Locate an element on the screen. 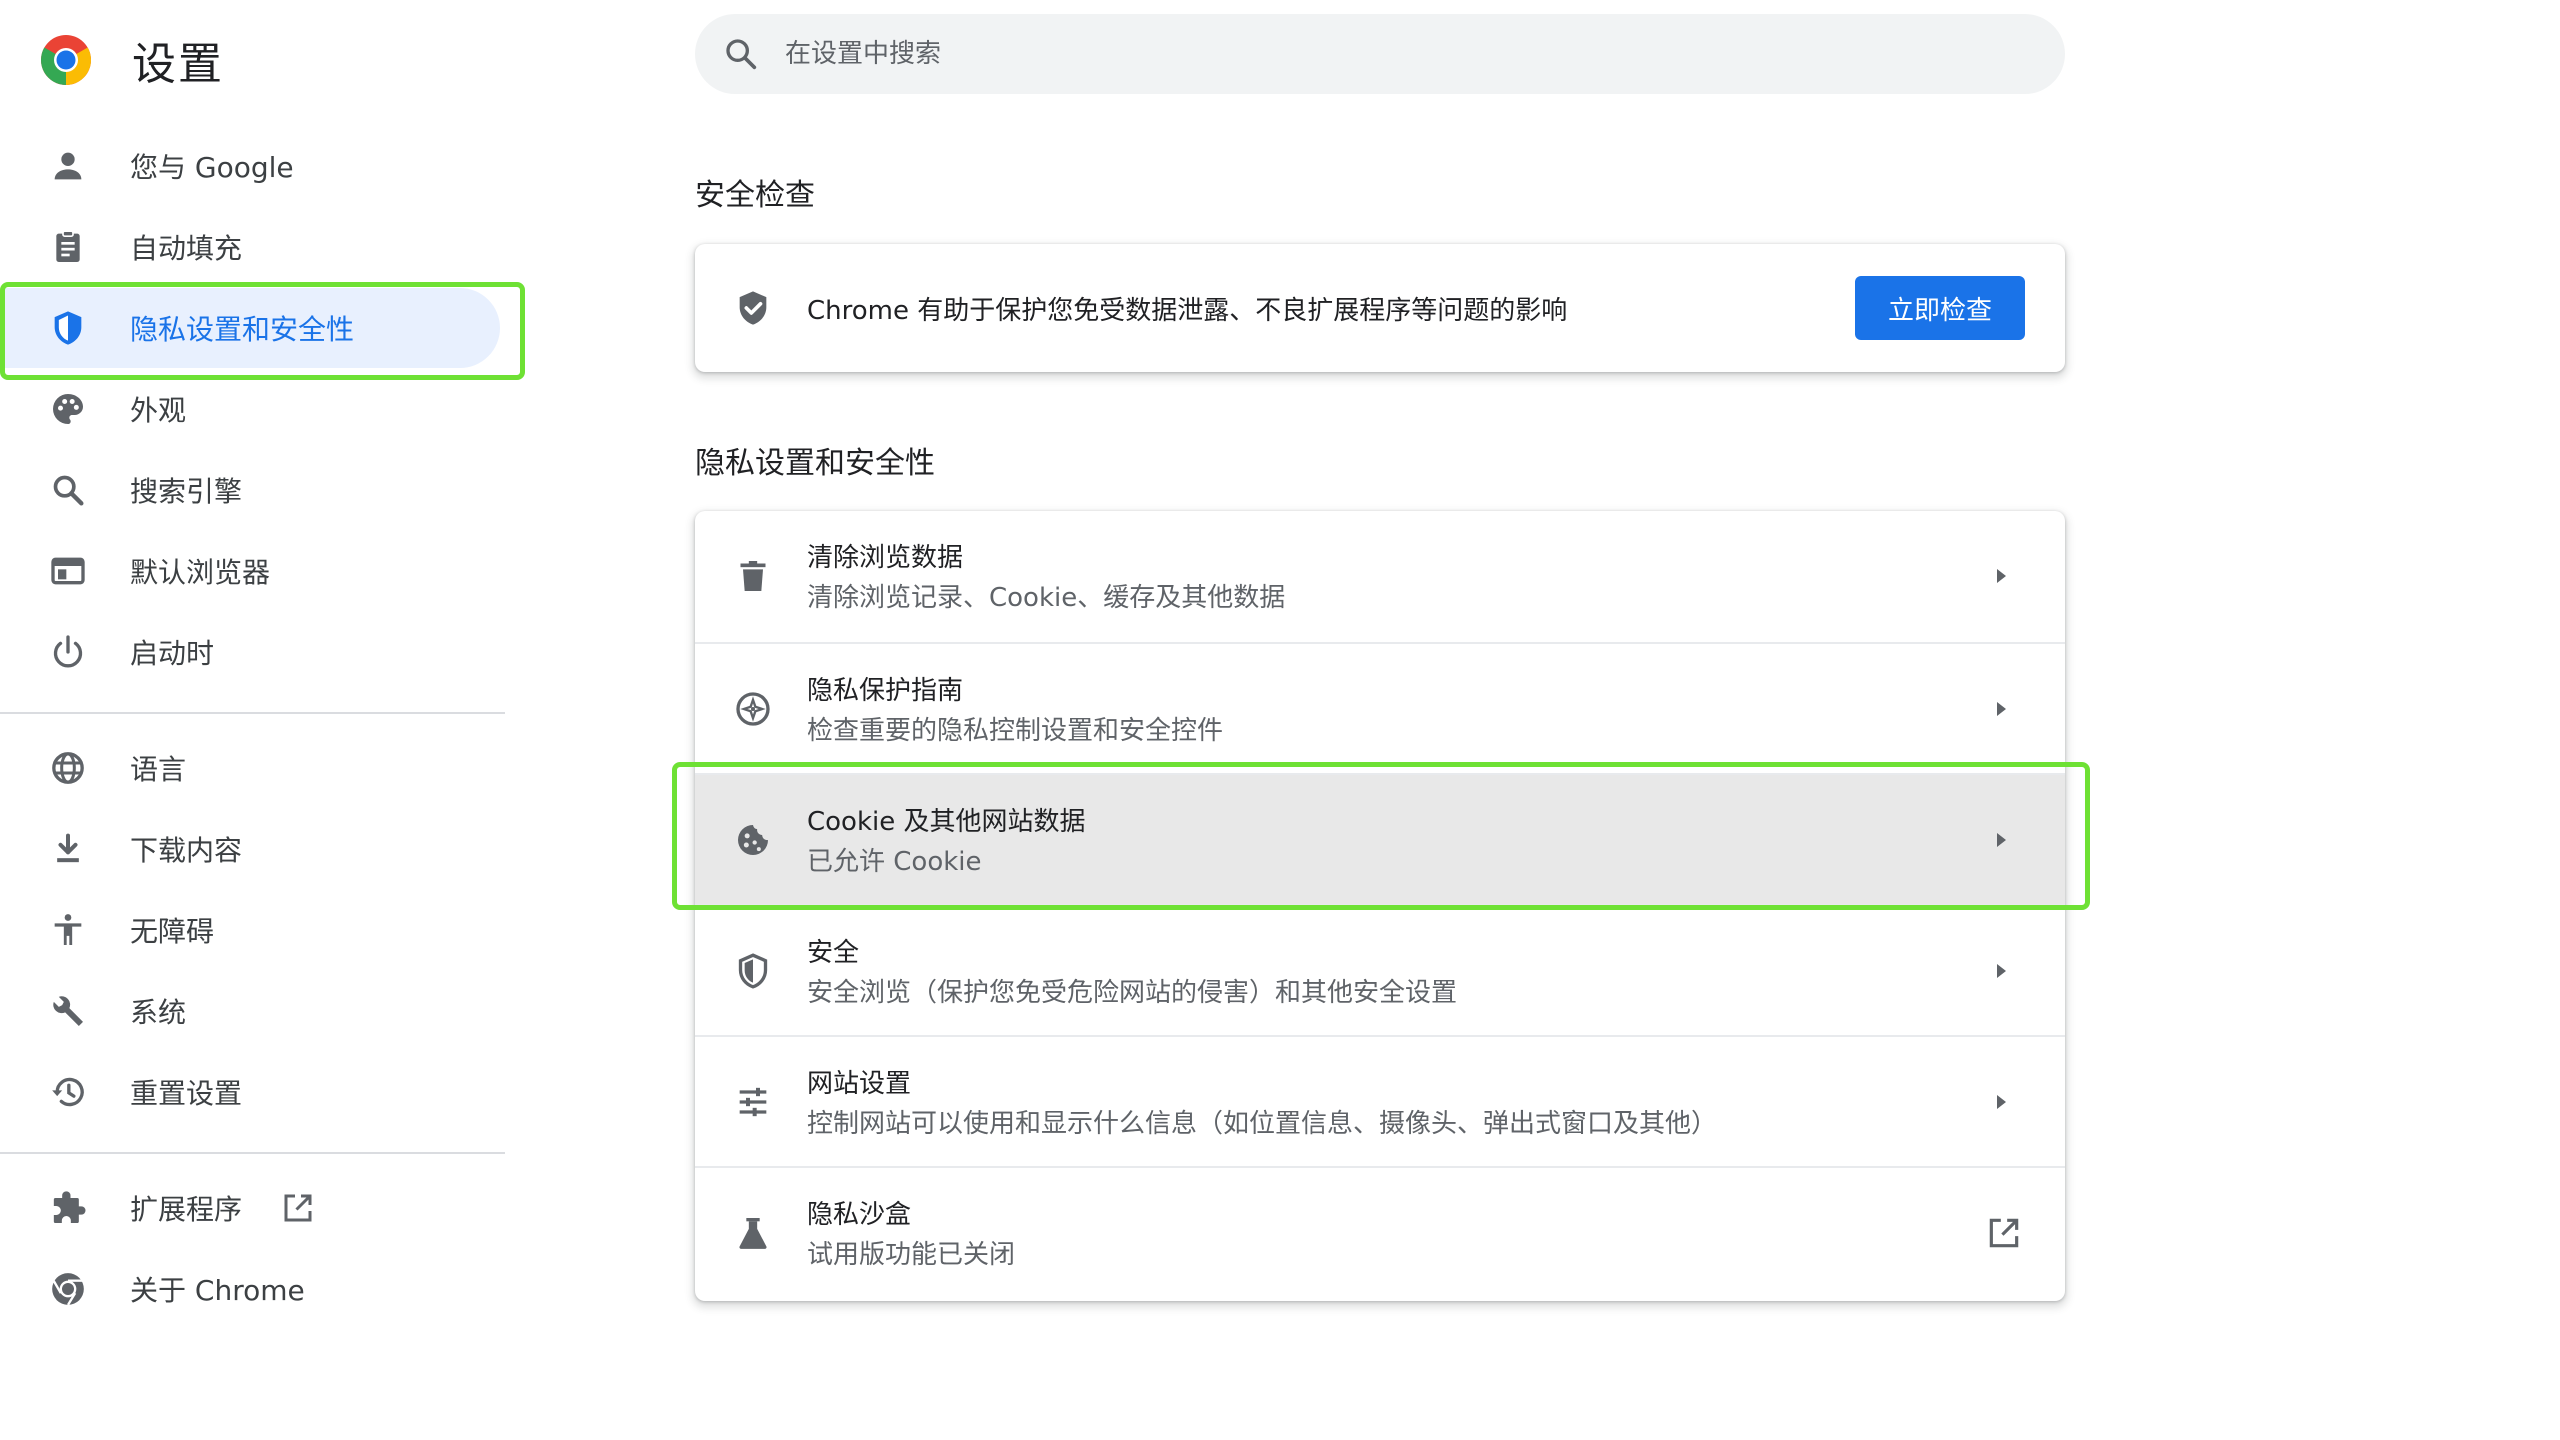  sidebar-item-label: 您与 Google is located at coordinates (212, 167).